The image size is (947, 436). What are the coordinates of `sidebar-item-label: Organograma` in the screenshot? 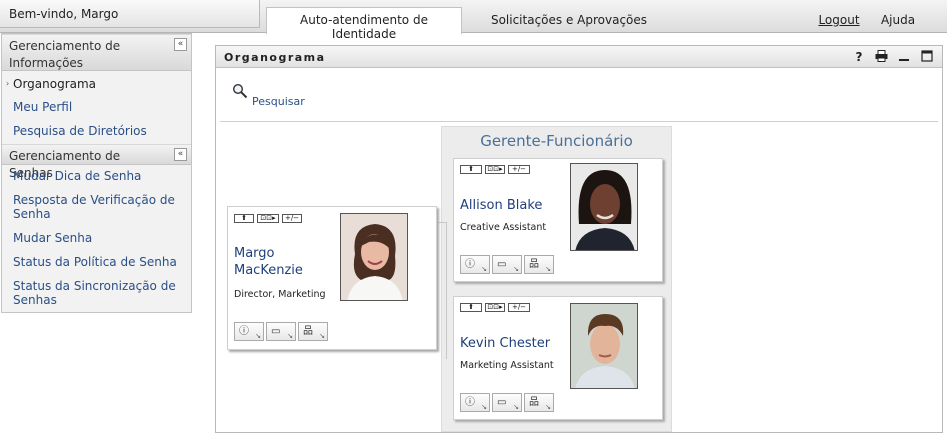 It's located at (55, 84).